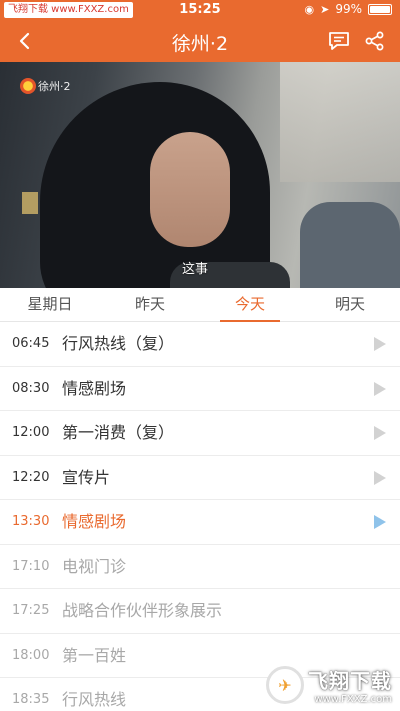 This screenshot has height=711, width=400. I want to click on schedule-row: 17:25 战略合作伙伴形象展示, so click(200, 611).